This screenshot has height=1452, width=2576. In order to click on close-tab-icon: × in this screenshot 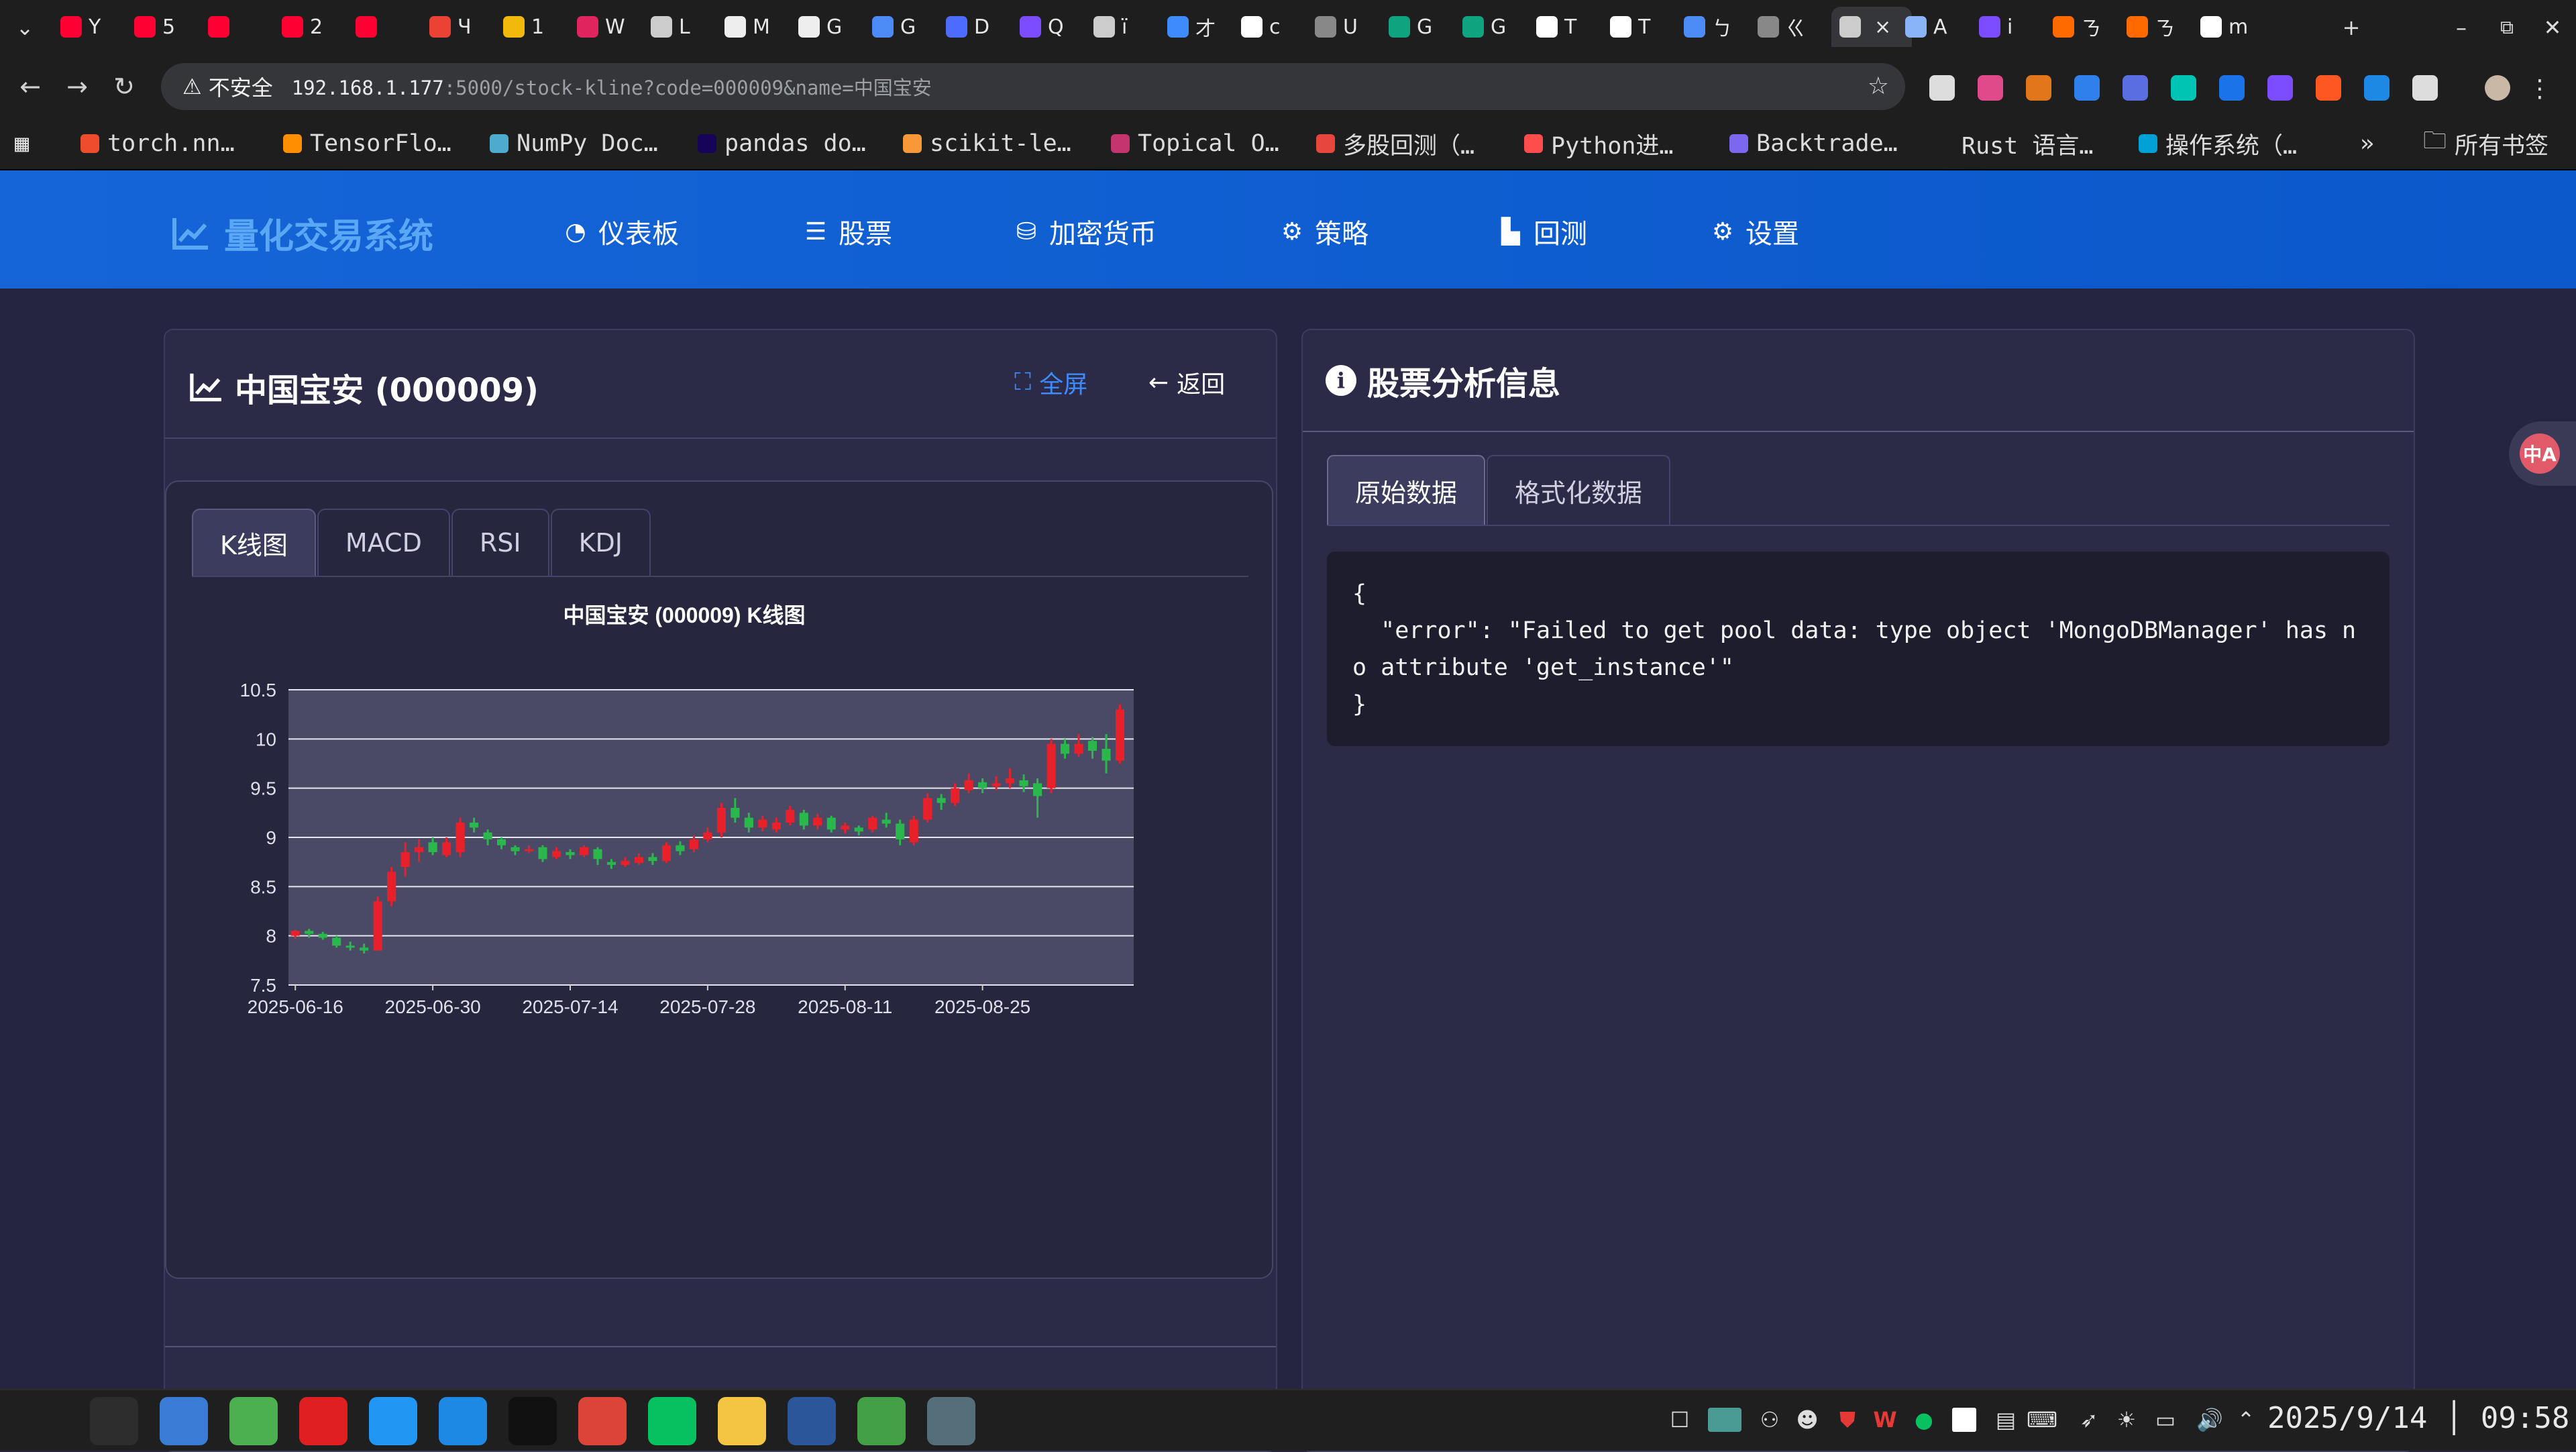, I will do `click(1882, 27)`.